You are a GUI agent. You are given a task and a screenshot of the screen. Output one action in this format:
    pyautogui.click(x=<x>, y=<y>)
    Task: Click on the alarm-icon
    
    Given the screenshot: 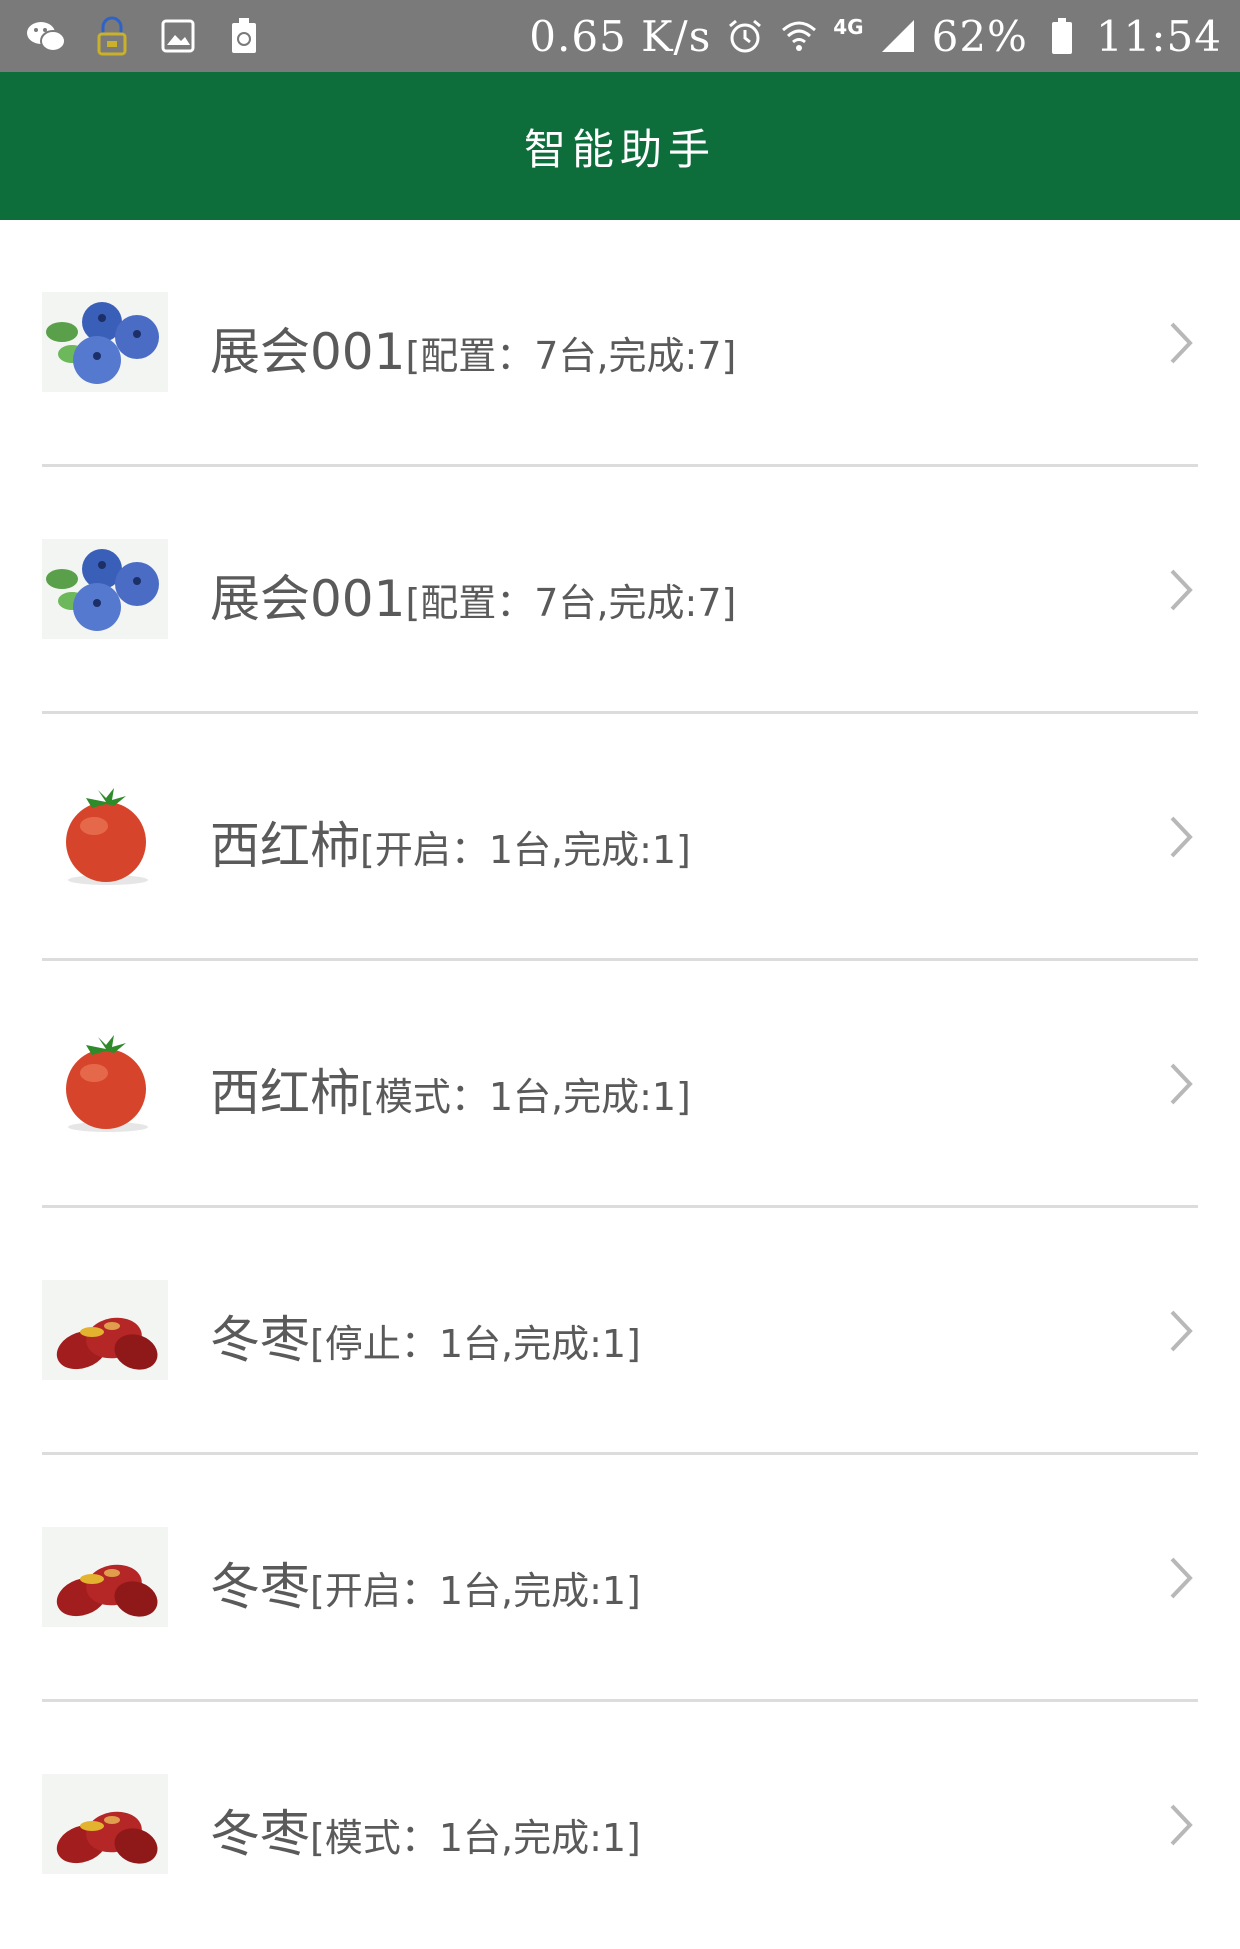 What is the action you would take?
    pyautogui.click(x=745, y=36)
    